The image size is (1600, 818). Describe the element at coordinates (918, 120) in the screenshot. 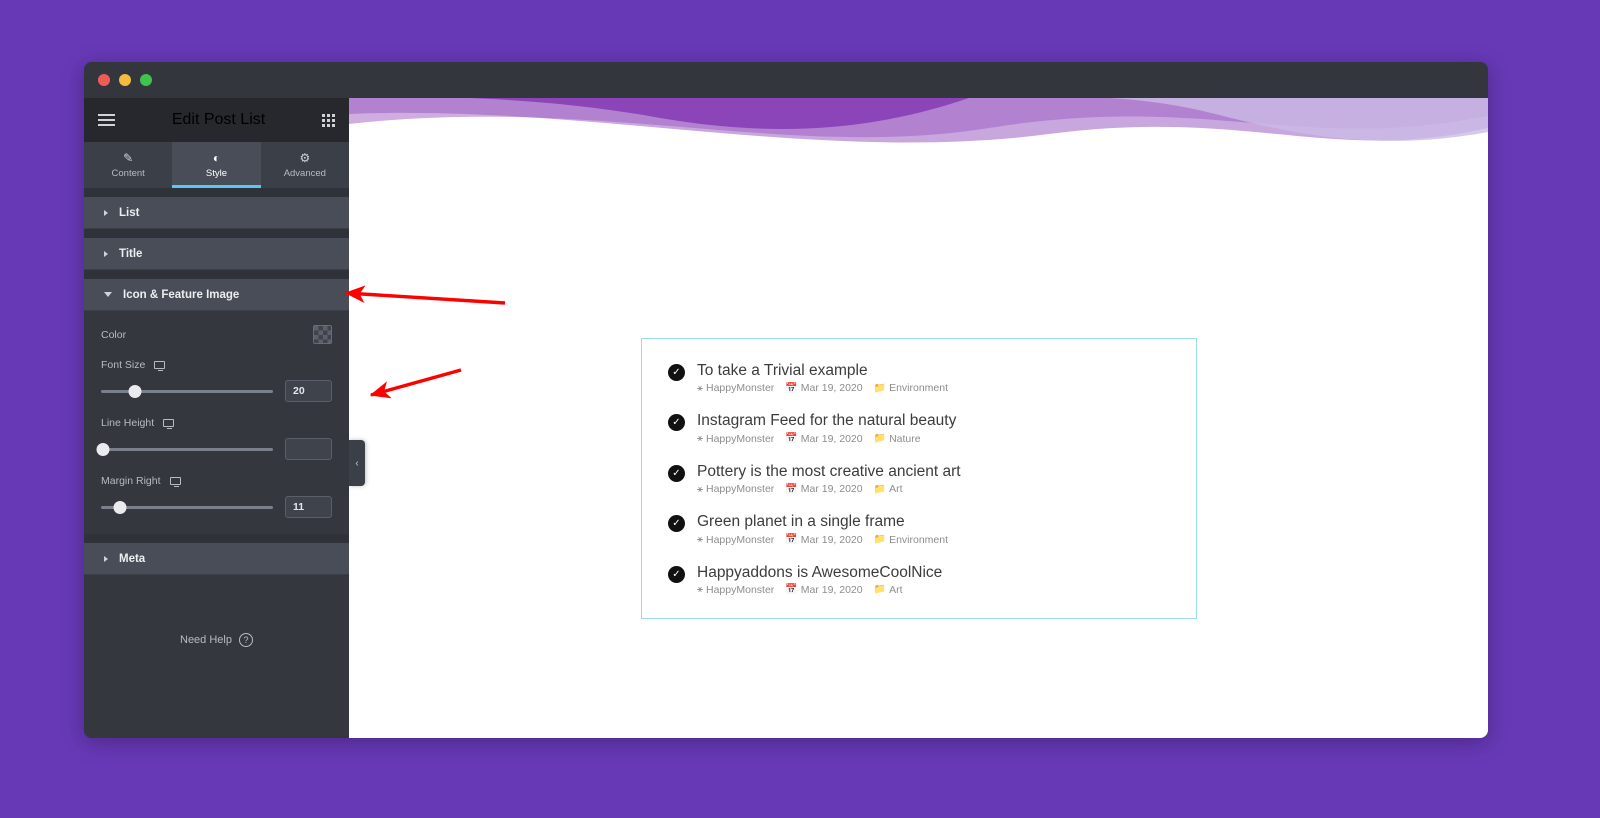

I see `decorative-wave-header` at that location.